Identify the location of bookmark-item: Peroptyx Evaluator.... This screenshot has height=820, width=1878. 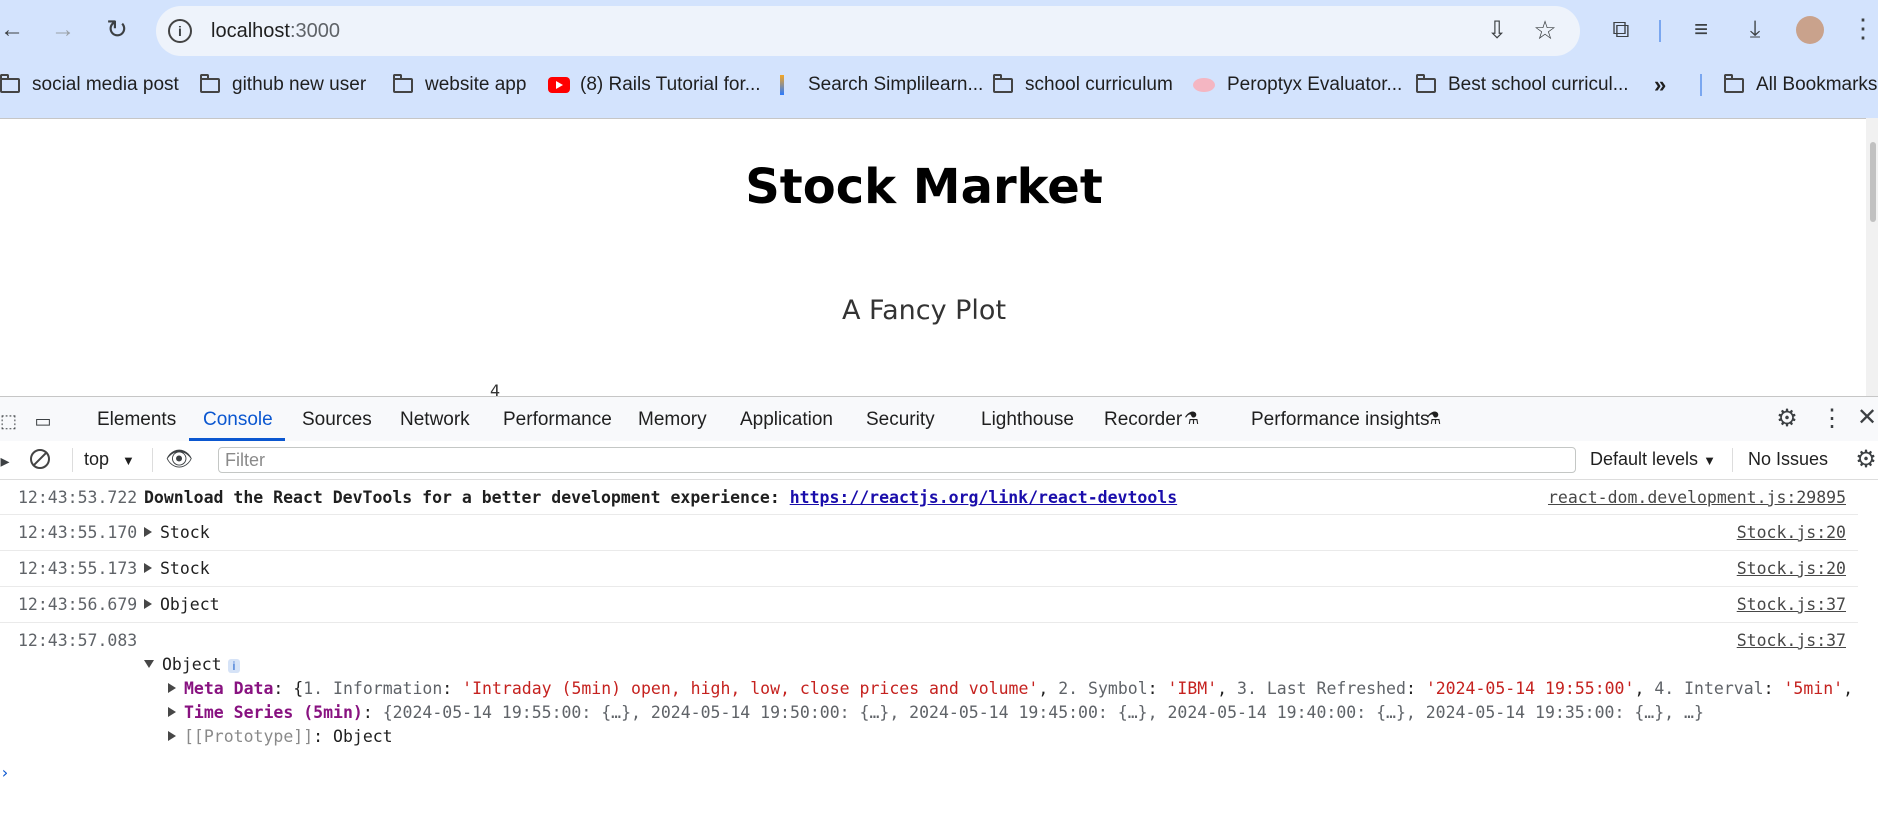
(1297, 85).